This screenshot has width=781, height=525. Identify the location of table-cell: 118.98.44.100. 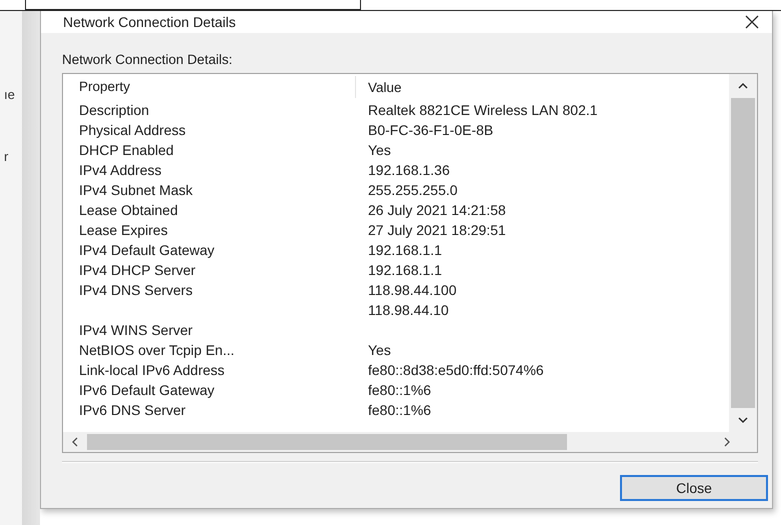
(412, 290).